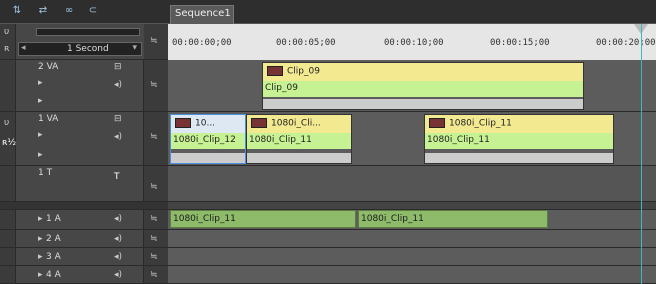 The width and height of the screenshot is (656, 284). Describe the element at coordinates (626, 43) in the screenshot. I see `timecode-4: 00:00:20;00` at that location.